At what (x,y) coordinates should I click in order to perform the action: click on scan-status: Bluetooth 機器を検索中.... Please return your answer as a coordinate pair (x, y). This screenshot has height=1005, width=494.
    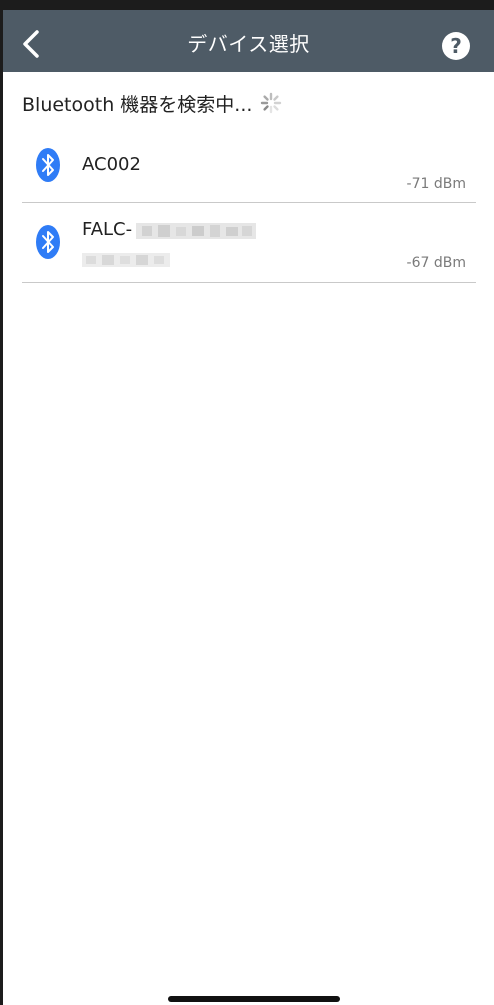
    Looking at the image, I should click on (152, 103).